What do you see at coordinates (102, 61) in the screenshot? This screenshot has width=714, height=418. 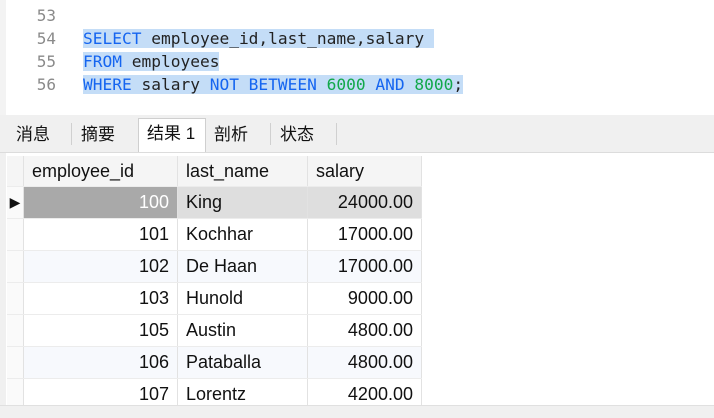 I see `sql-keyword: FROM` at bounding box center [102, 61].